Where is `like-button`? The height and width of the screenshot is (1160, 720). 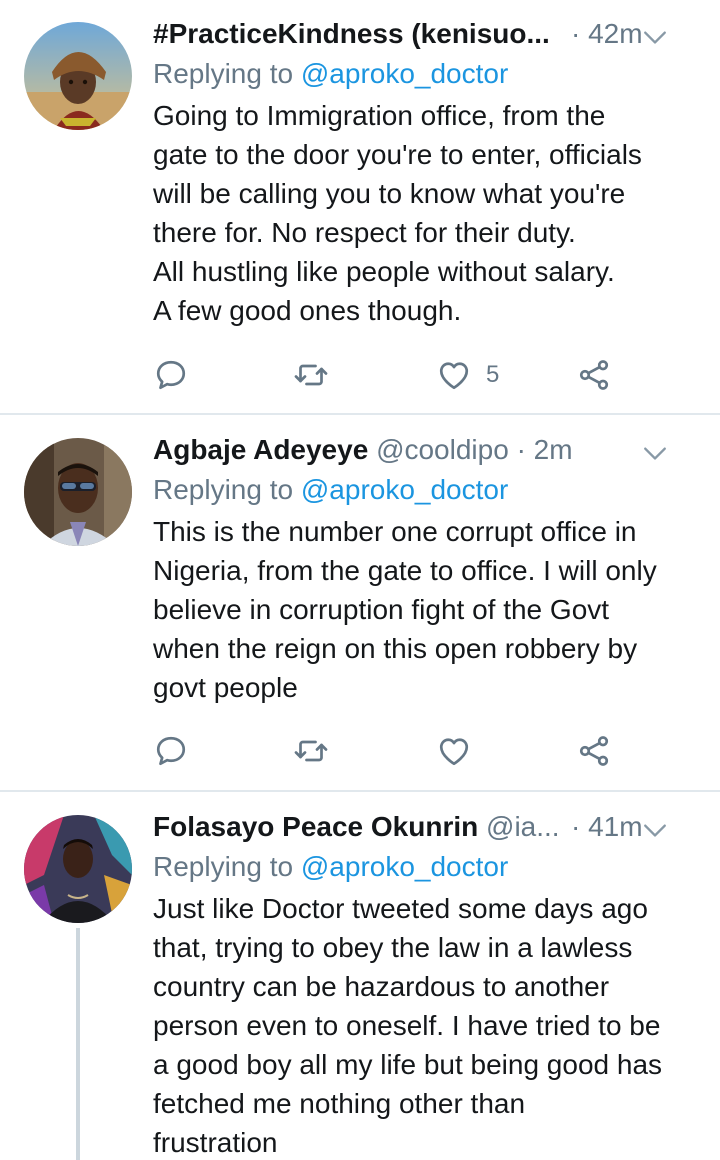
like-button is located at coordinates (454, 751).